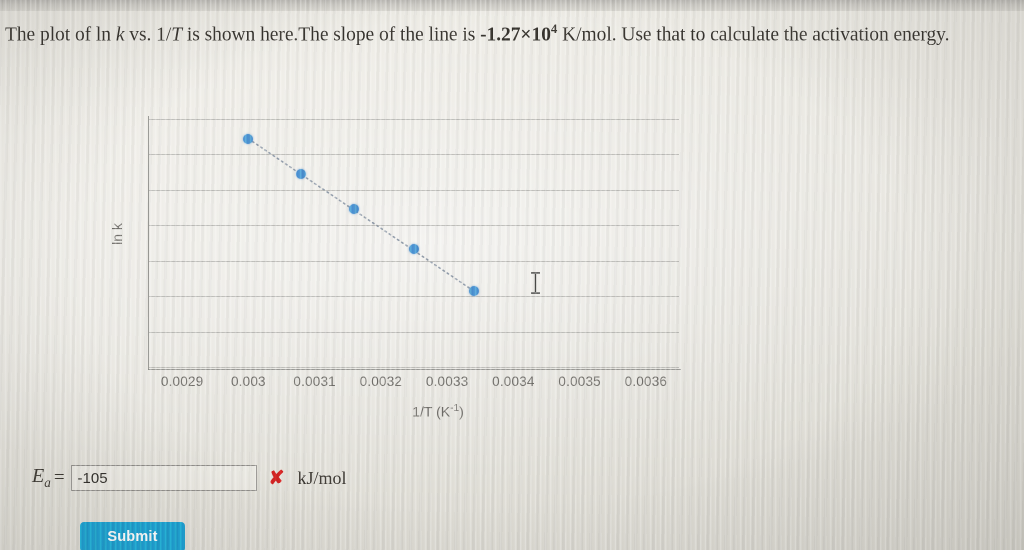 This screenshot has width=1024, height=550. What do you see at coordinates (431, 411) in the screenshot?
I see `chart-x-axis-label-base: 1/T (K` at bounding box center [431, 411].